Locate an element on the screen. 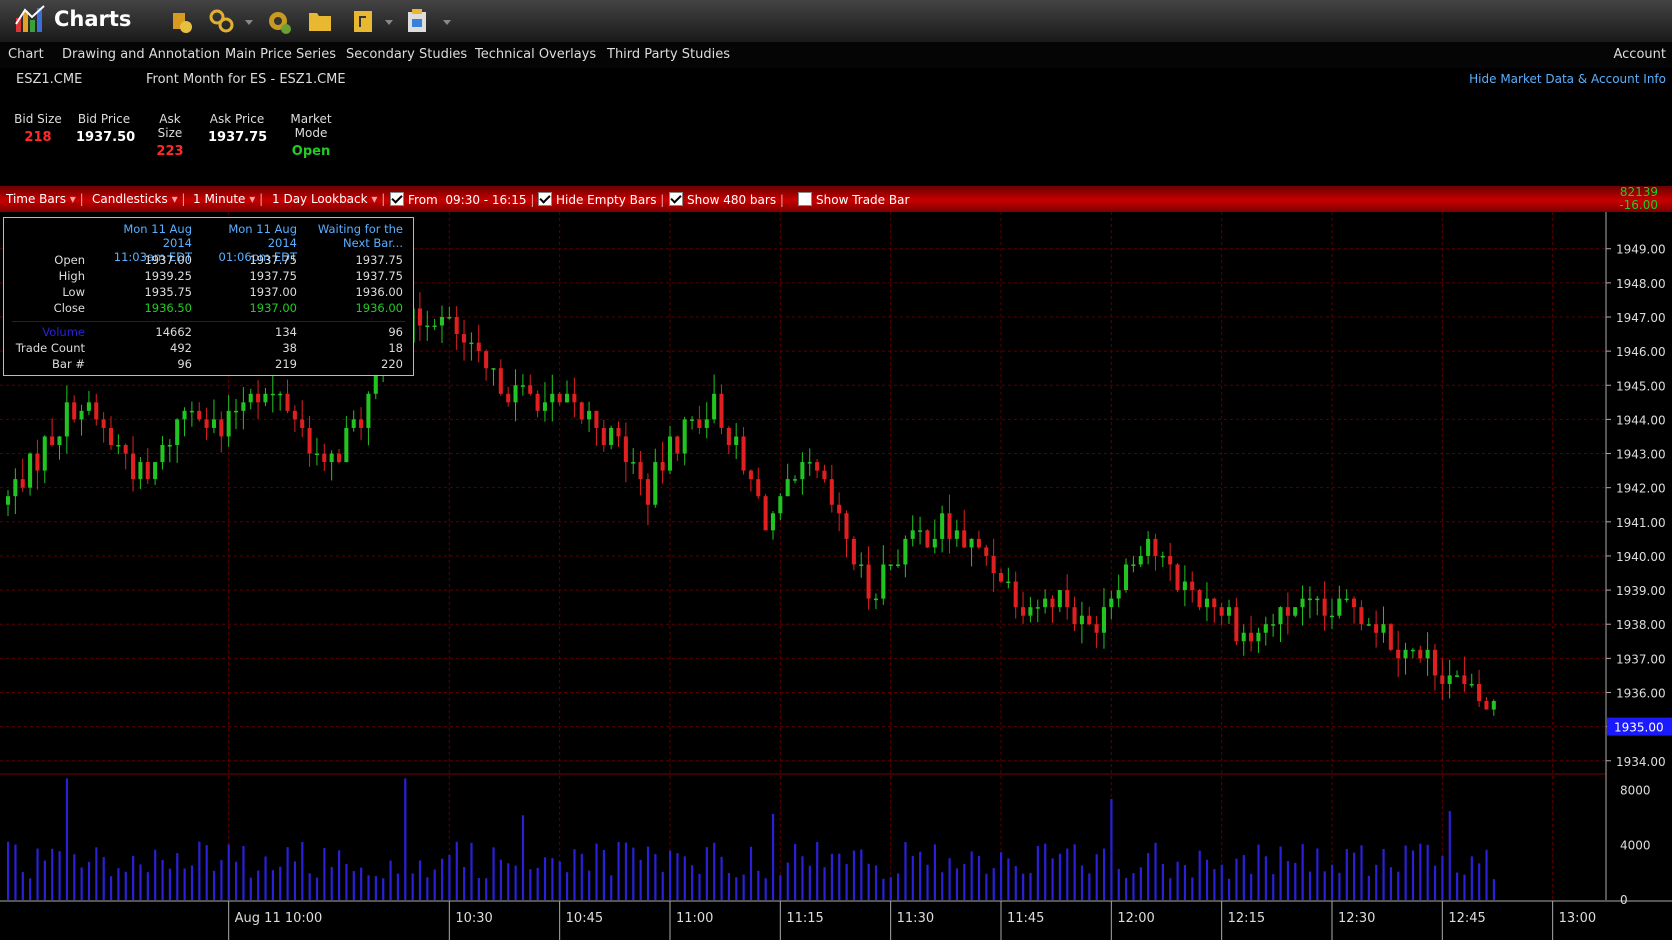  folder-icon is located at coordinates (320, 21).